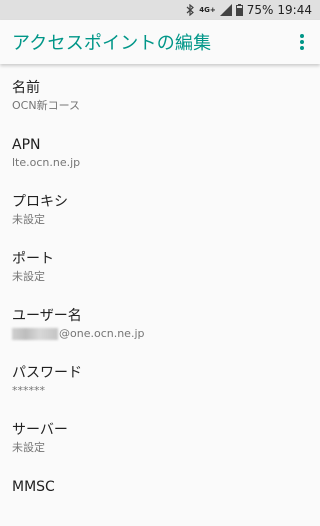 The image size is (320, 526). What do you see at coordinates (160, 334) in the screenshot?
I see `setting-value-row: @one.ocn.ne.jp` at bounding box center [160, 334].